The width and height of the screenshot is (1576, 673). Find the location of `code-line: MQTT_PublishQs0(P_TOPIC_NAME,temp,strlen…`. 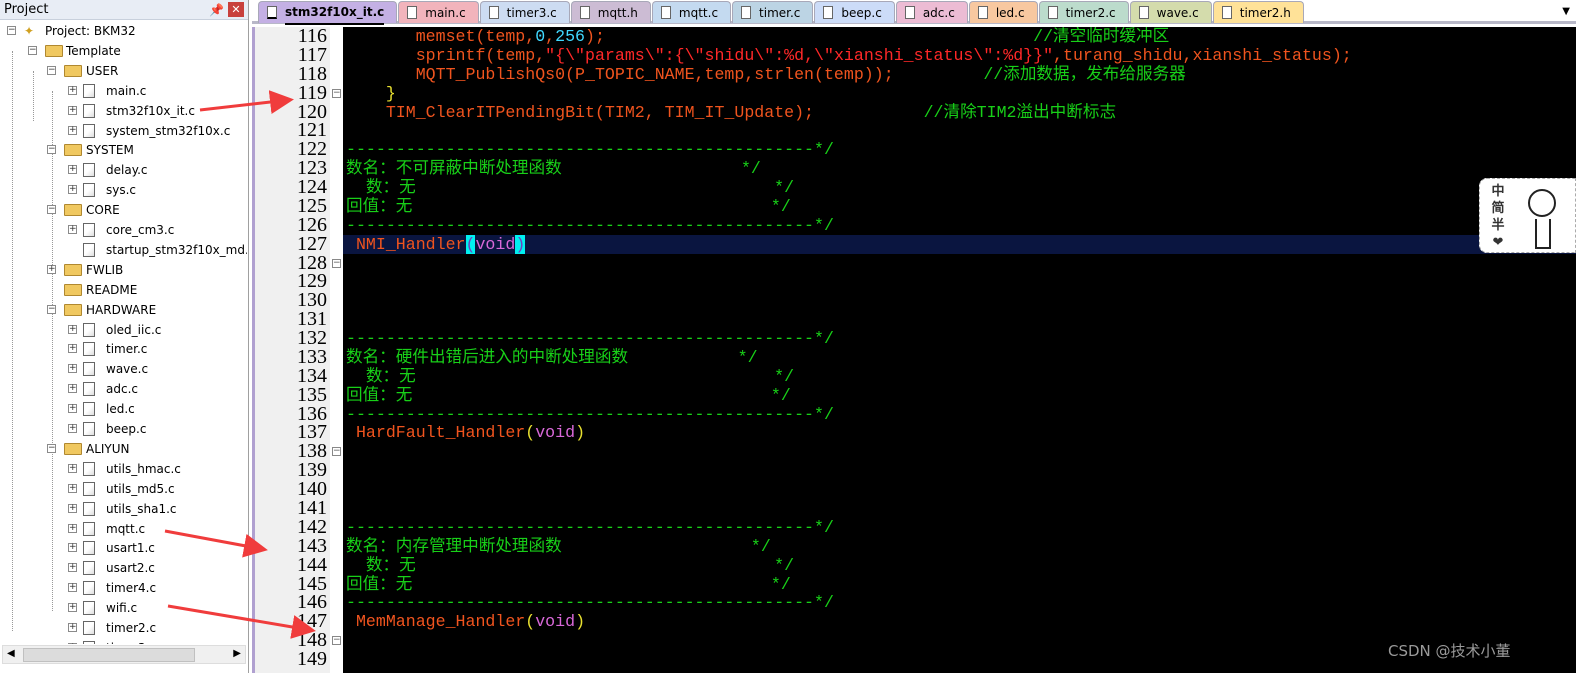

code-line: MQTT_PublishQs0(P_TOPIC_NAME,temp,strlen… is located at coordinates (959, 74).